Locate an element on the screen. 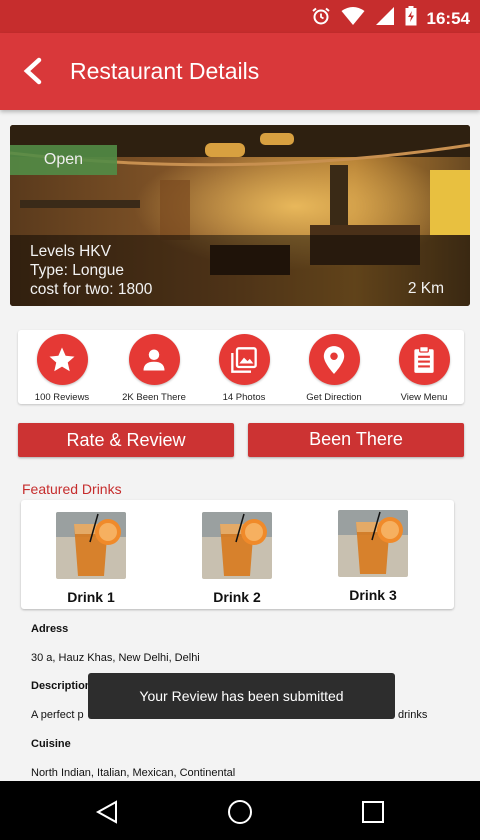 The height and width of the screenshot is (840, 480). featured-drinks-card: Drink 1 Drink 2 Drink 3 is located at coordinates (237, 554).